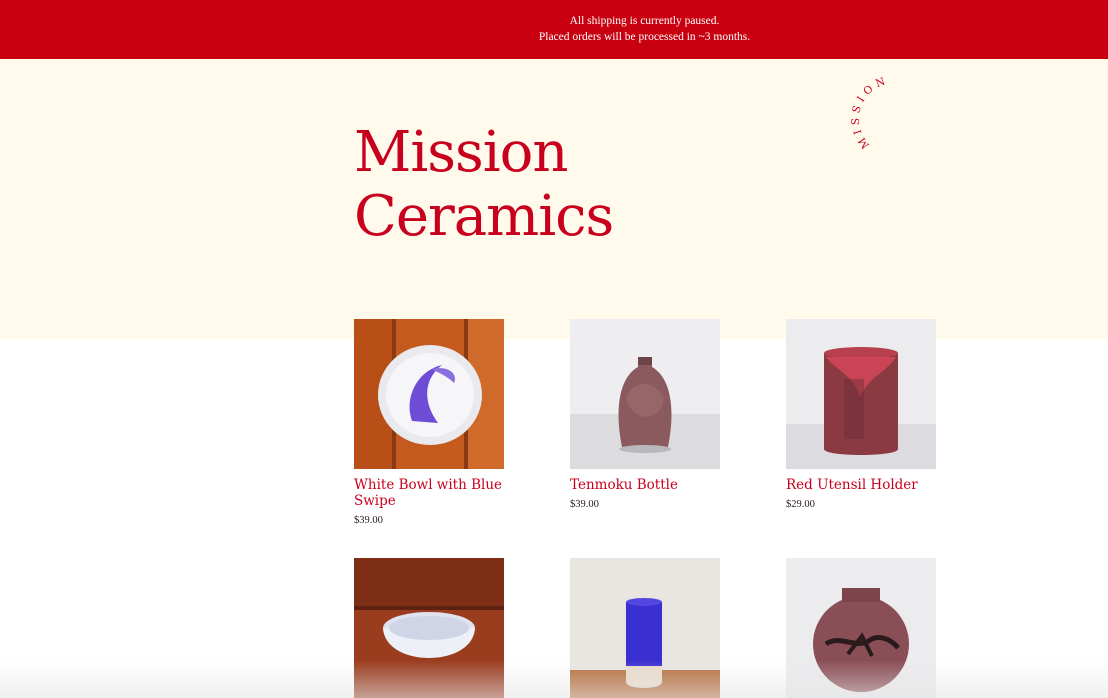 The image size is (1108, 698). I want to click on title-line-2: Ceramics, so click(484, 216).